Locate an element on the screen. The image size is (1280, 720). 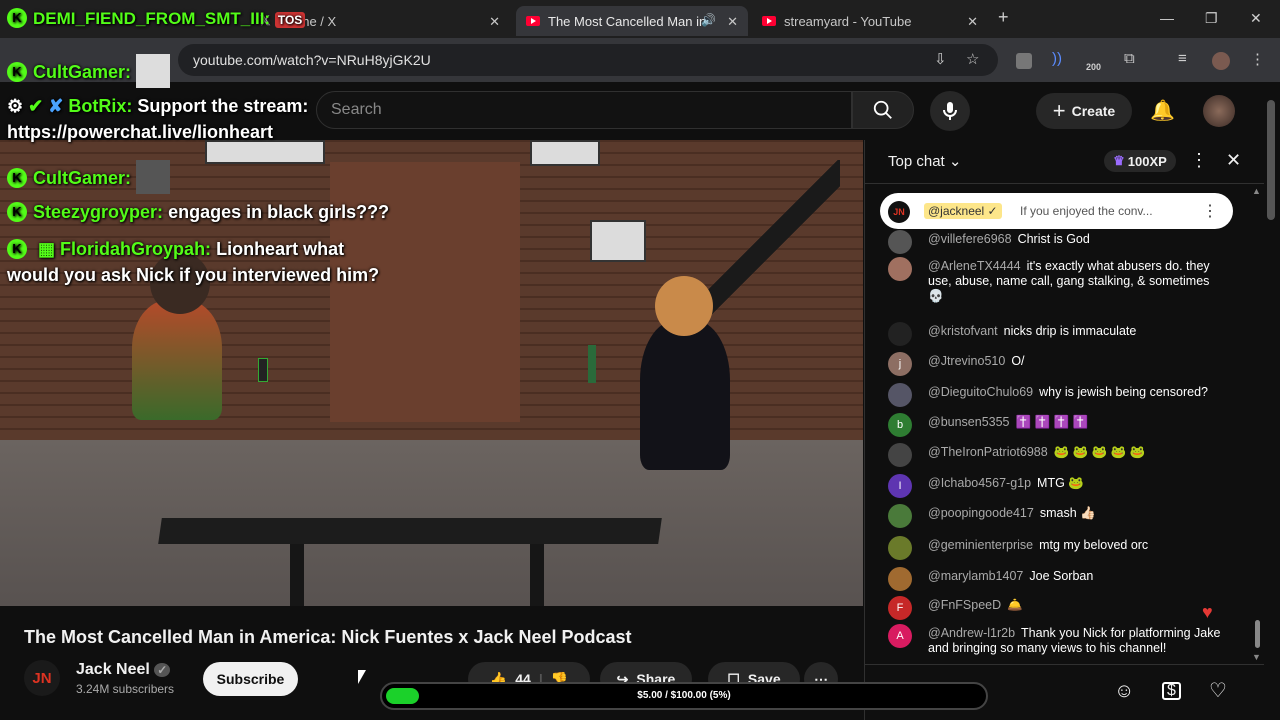
window-close-icon: ✕ is located at coordinates (1256, 18).